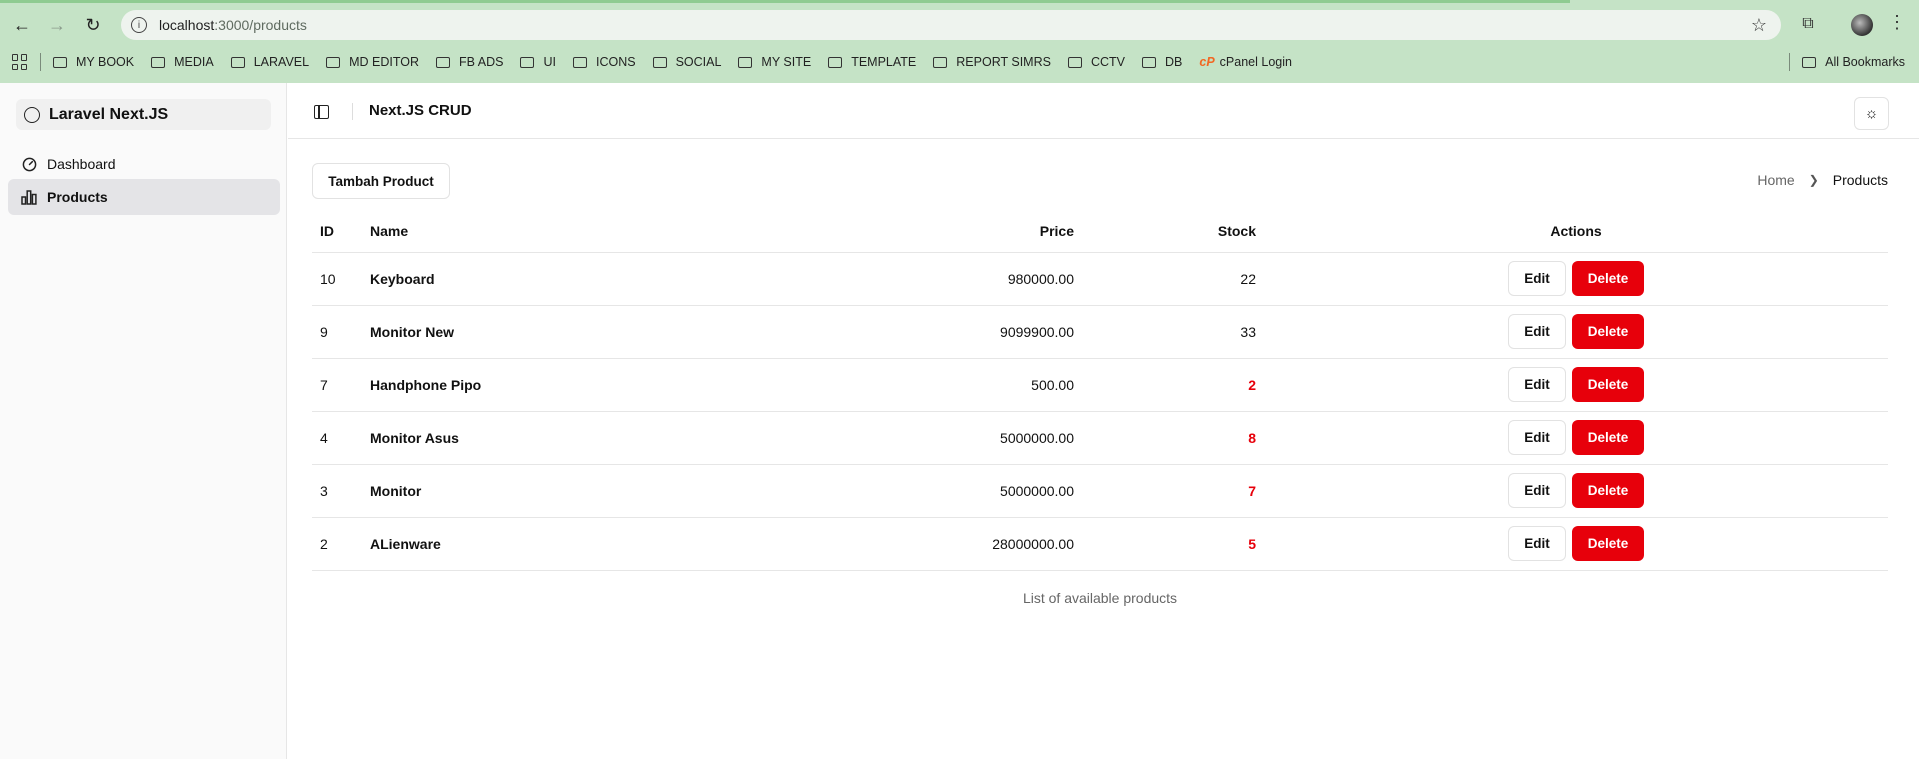 The width and height of the screenshot is (1919, 759). I want to click on column-header-actions: Actions, so click(1576, 231).